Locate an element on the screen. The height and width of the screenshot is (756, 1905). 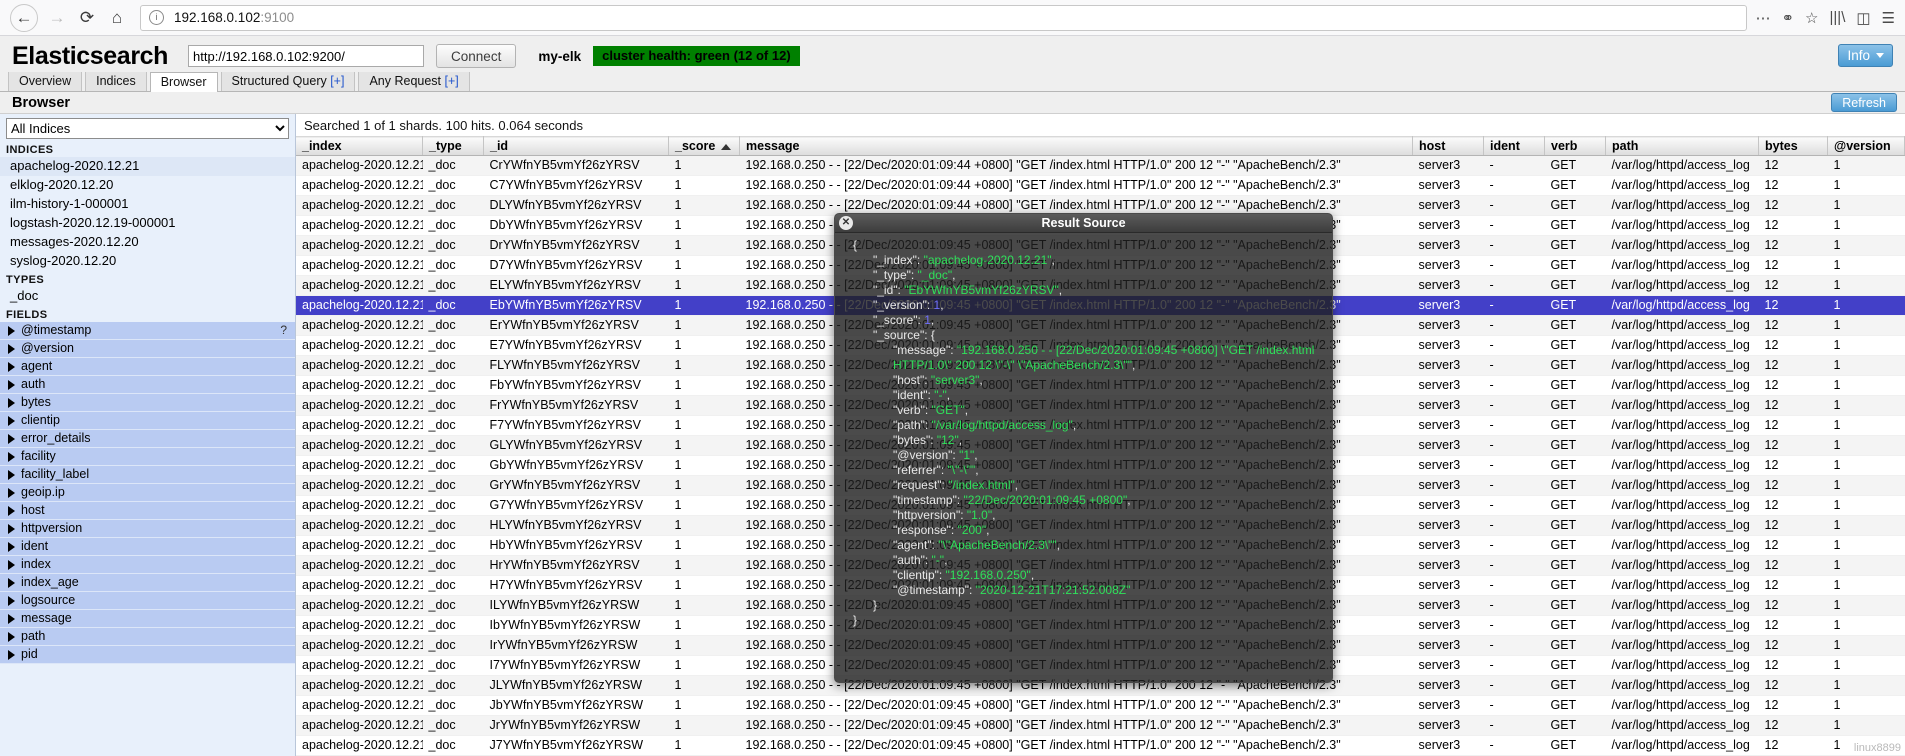
shield-icon: ⚭ is located at coordinates (1787, 18).